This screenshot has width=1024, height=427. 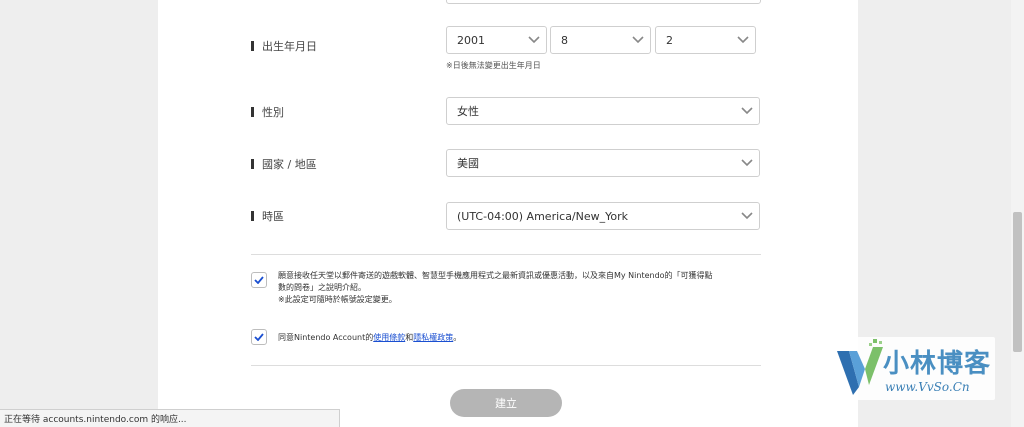 What do you see at coordinates (937, 364) in the screenshot?
I see `watermark-title: 小林博客` at bounding box center [937, 364].